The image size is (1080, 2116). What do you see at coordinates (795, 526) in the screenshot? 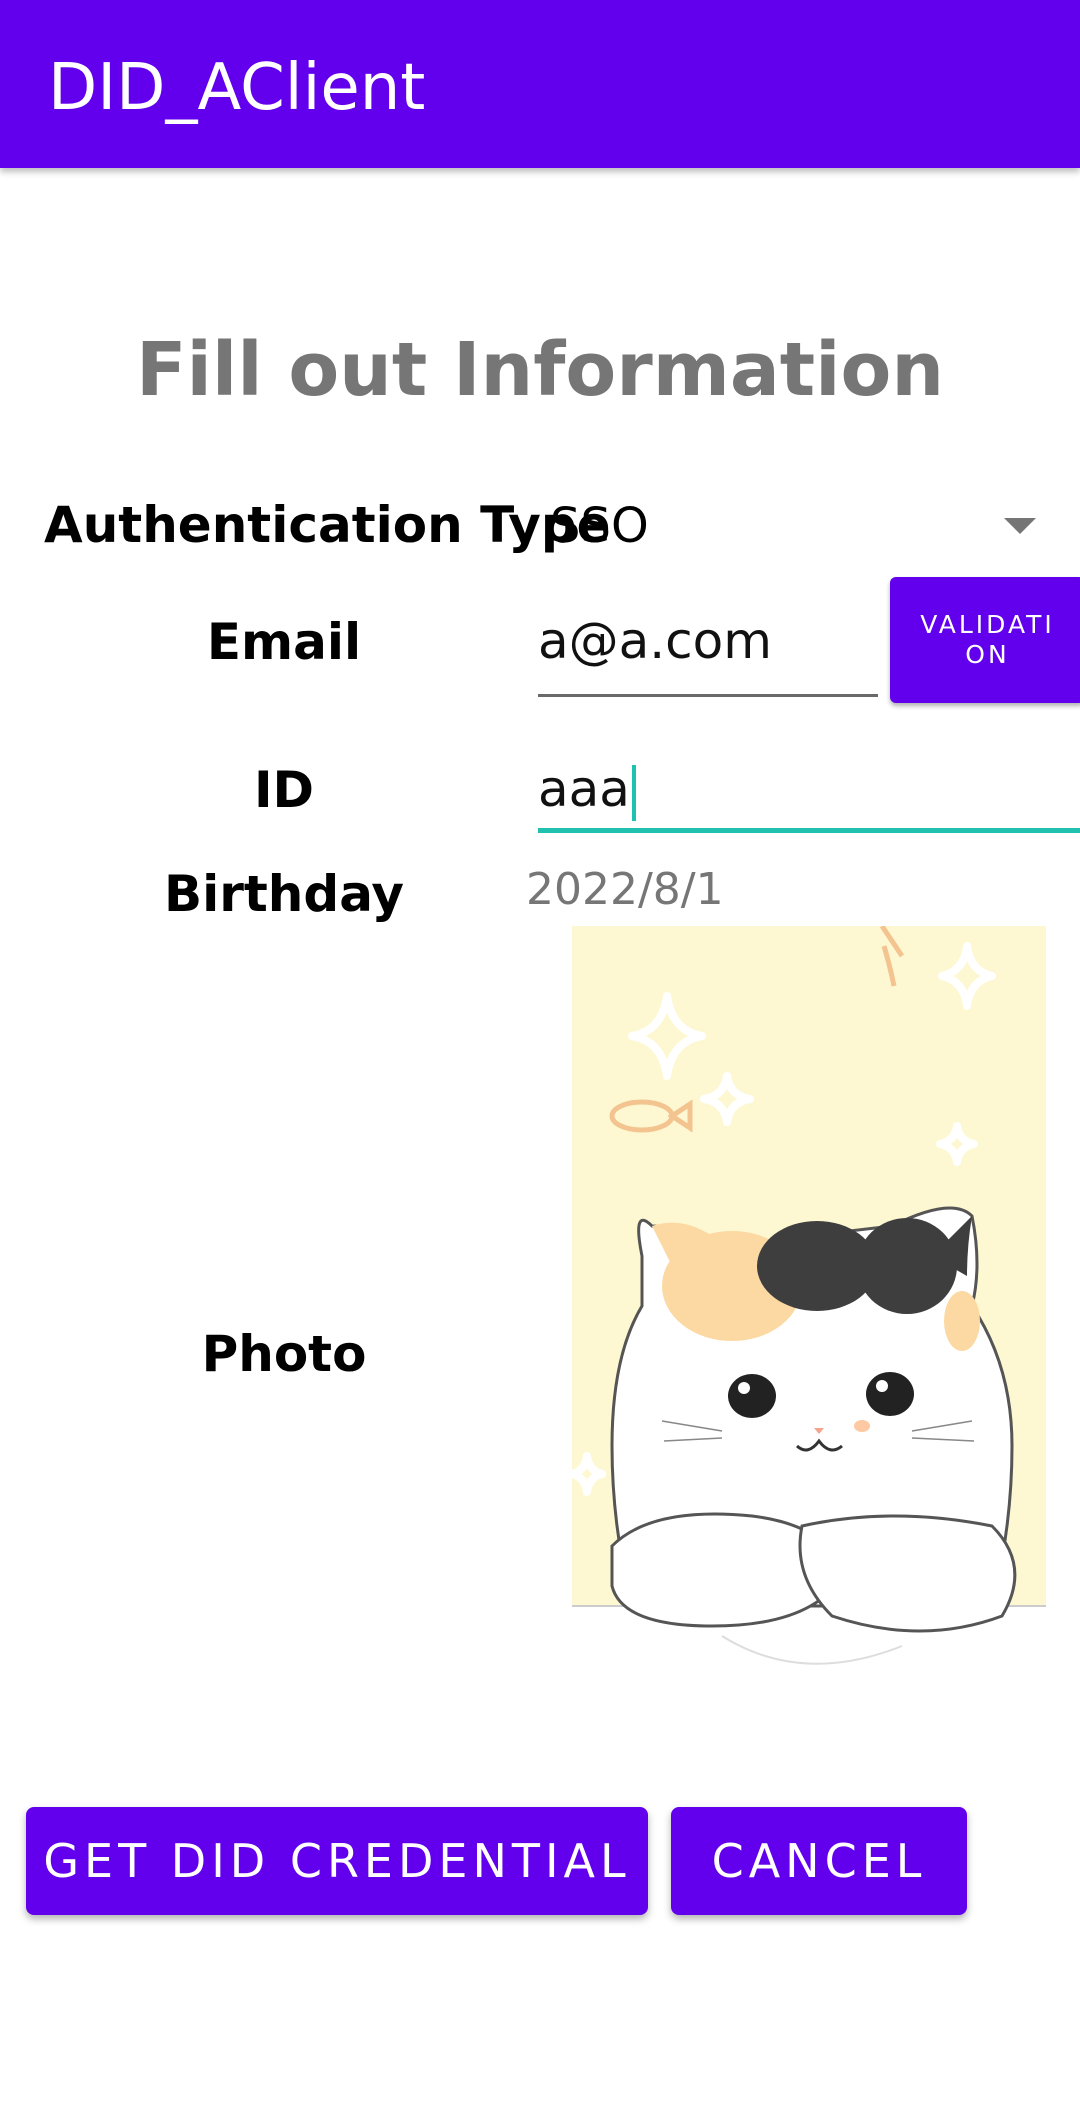
I see `auth-type-spinner: SSO` at bounding box center [795, 526].